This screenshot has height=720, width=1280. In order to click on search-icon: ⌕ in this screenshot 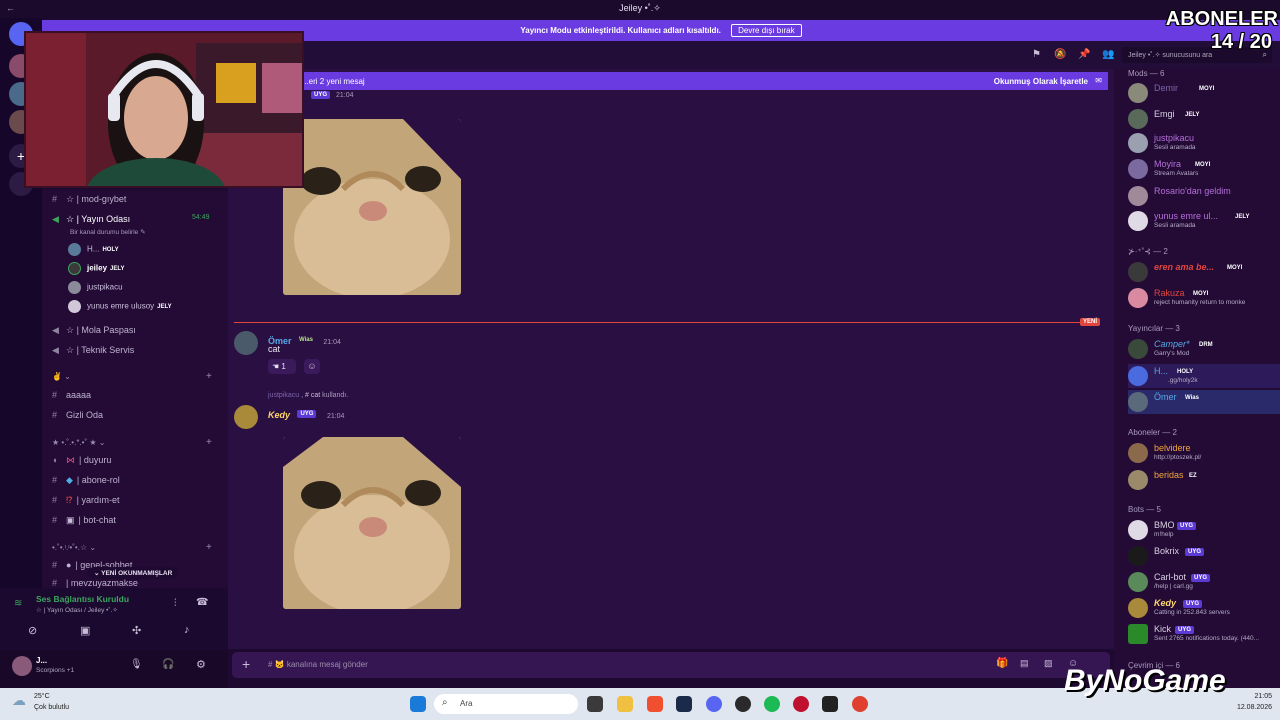, I will do `click(445, 702)`.